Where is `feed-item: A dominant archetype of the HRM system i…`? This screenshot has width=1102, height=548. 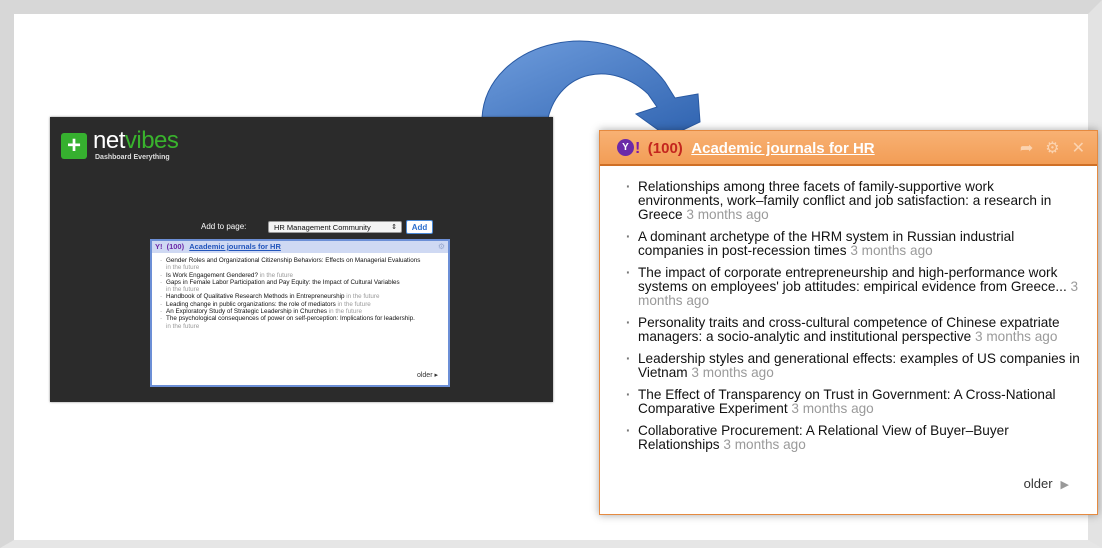
feed-item: A dominant archetype of the HRM system i… is located at coordinates (854, 244).